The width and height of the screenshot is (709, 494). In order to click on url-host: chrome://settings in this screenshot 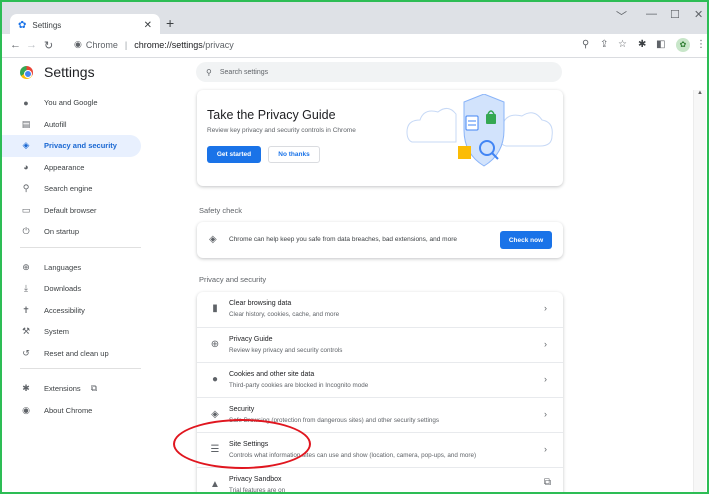, I will do `click(168, 44)`.